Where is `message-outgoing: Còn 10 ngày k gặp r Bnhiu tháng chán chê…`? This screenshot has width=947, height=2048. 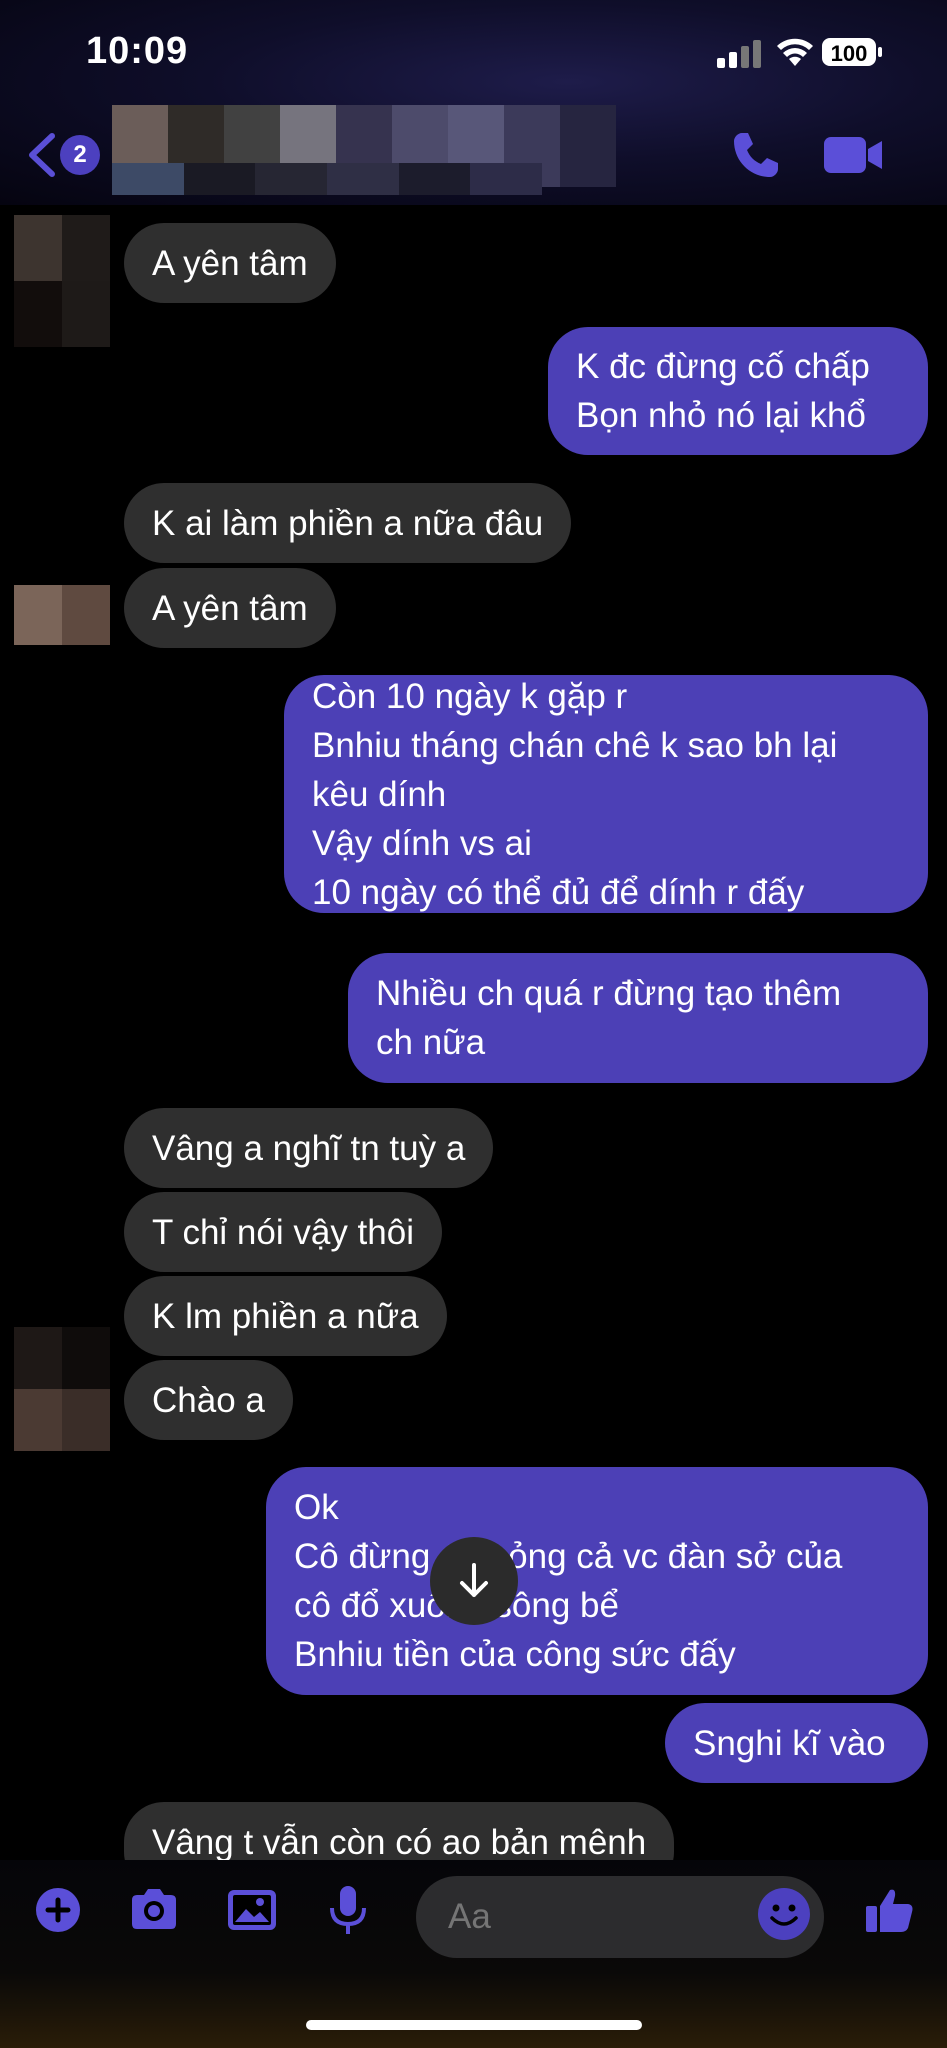 message-outgoing: Còn 10 ngày k gặp r Bnhiu tháng chán chê… is located at coordinates (606, 794).